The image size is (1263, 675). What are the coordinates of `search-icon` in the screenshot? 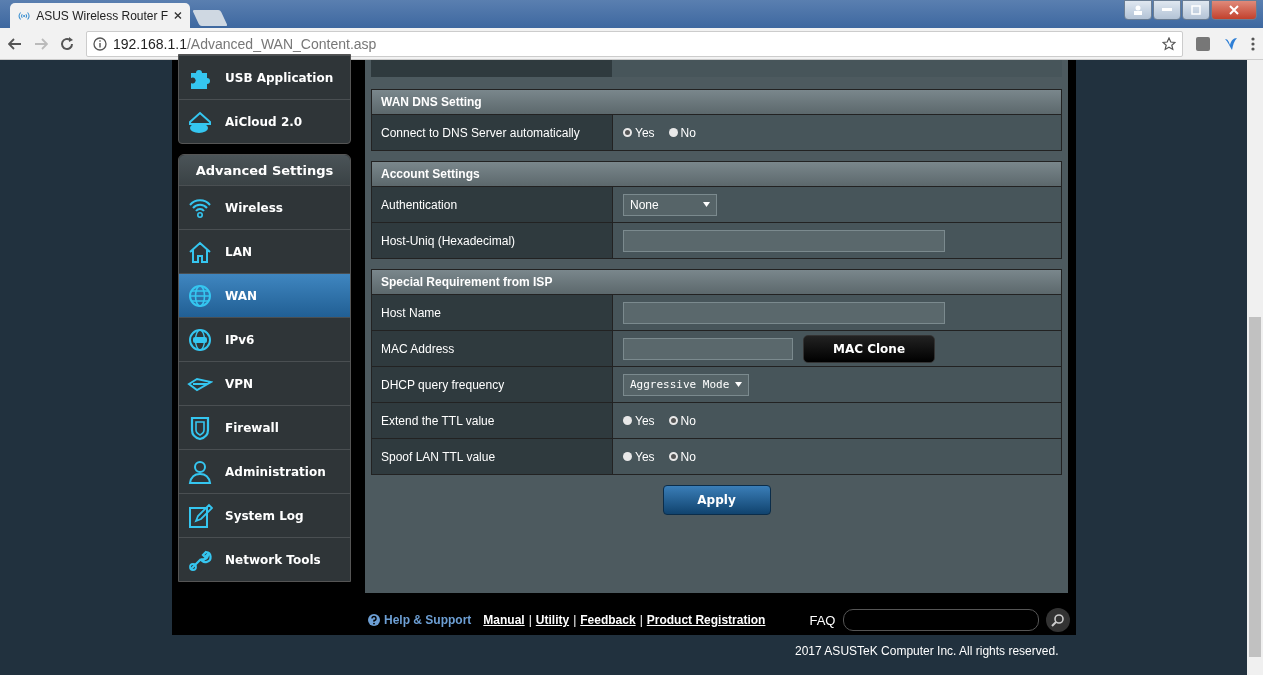 It's located at (1058, 620).